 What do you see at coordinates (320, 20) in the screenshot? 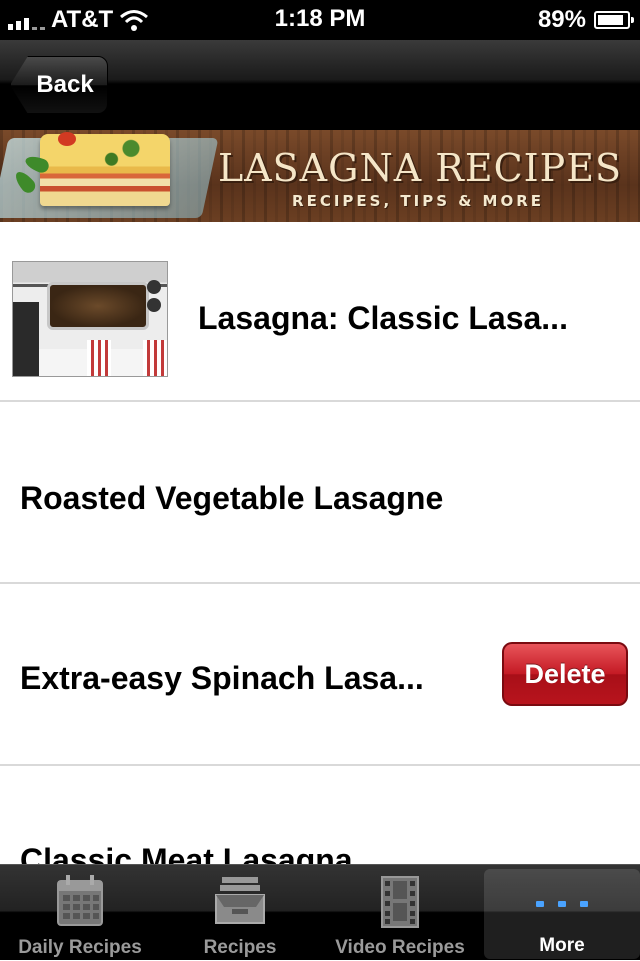
I see `status-bar: AT&T 1:18 PM 89%` at bounding box center [320, 20].